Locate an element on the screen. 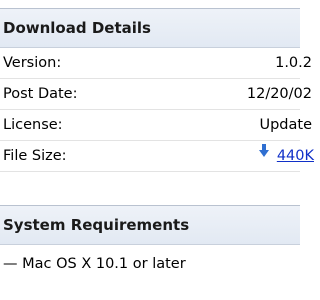  version-row: Version: 1.0.2 is located at coordinates (156, 63).